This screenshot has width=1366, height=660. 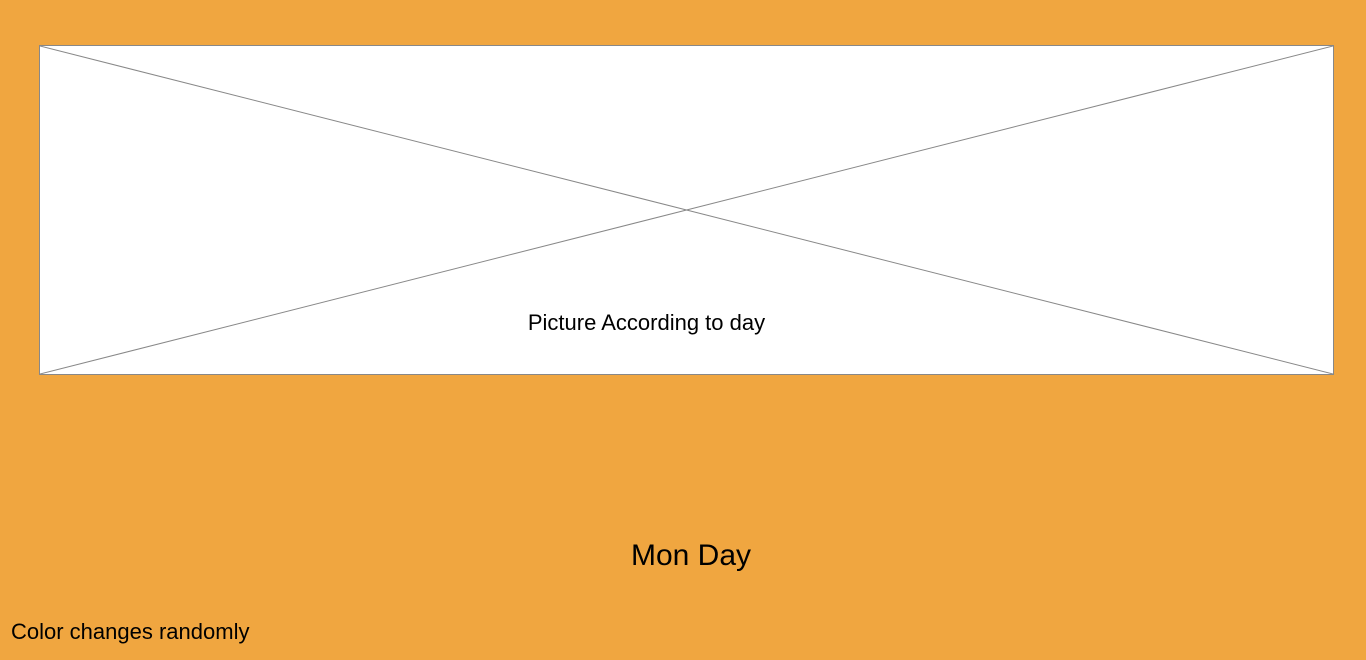 What do you see at coordinates (646, 322) in the screenshot?
I see `picture-caption: Picture According to day` at bounding box center [646, 322].